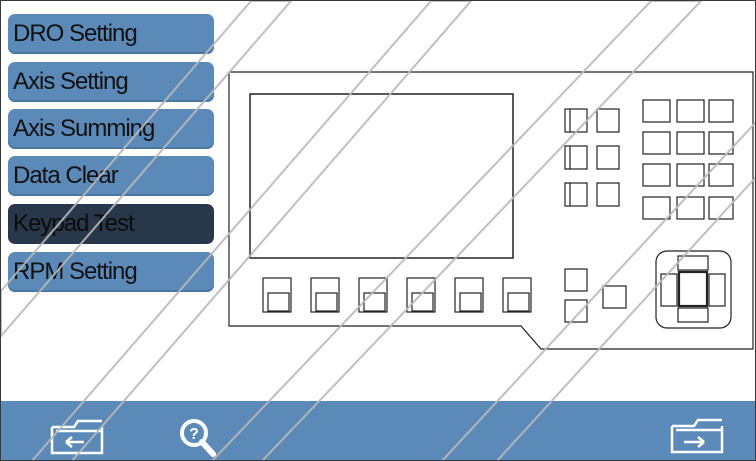 Image resolution: width=756 pixels, height=461 pixels. What do you see at coordinates (381, 176) in the screenshot?
I see `display-screen` at bounding box center [381, 176].